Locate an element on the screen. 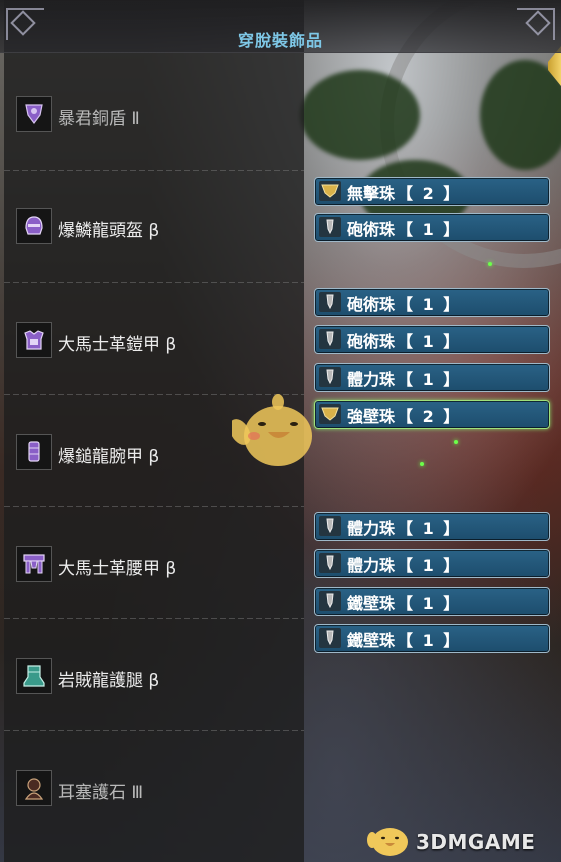  charm-icon is located at coordinates (34, 788).